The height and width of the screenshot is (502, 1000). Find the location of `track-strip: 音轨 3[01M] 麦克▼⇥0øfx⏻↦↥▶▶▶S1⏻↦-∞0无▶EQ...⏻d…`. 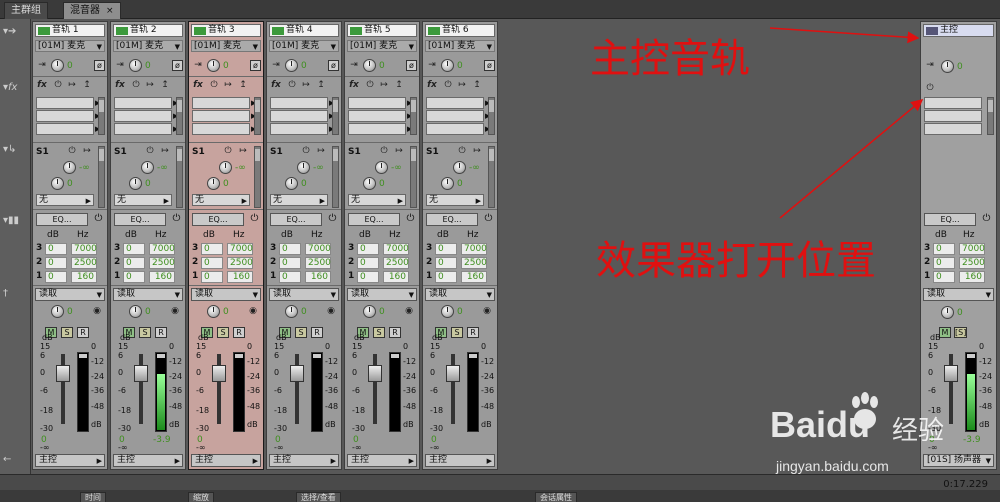

track-strip: 音轨 3[01M] 麦克▼⇥0øfx⏻↦↥▶▶▶S1⏻↦-∞0无▶EQ...⏻d… is located at coordinates (226, 245).